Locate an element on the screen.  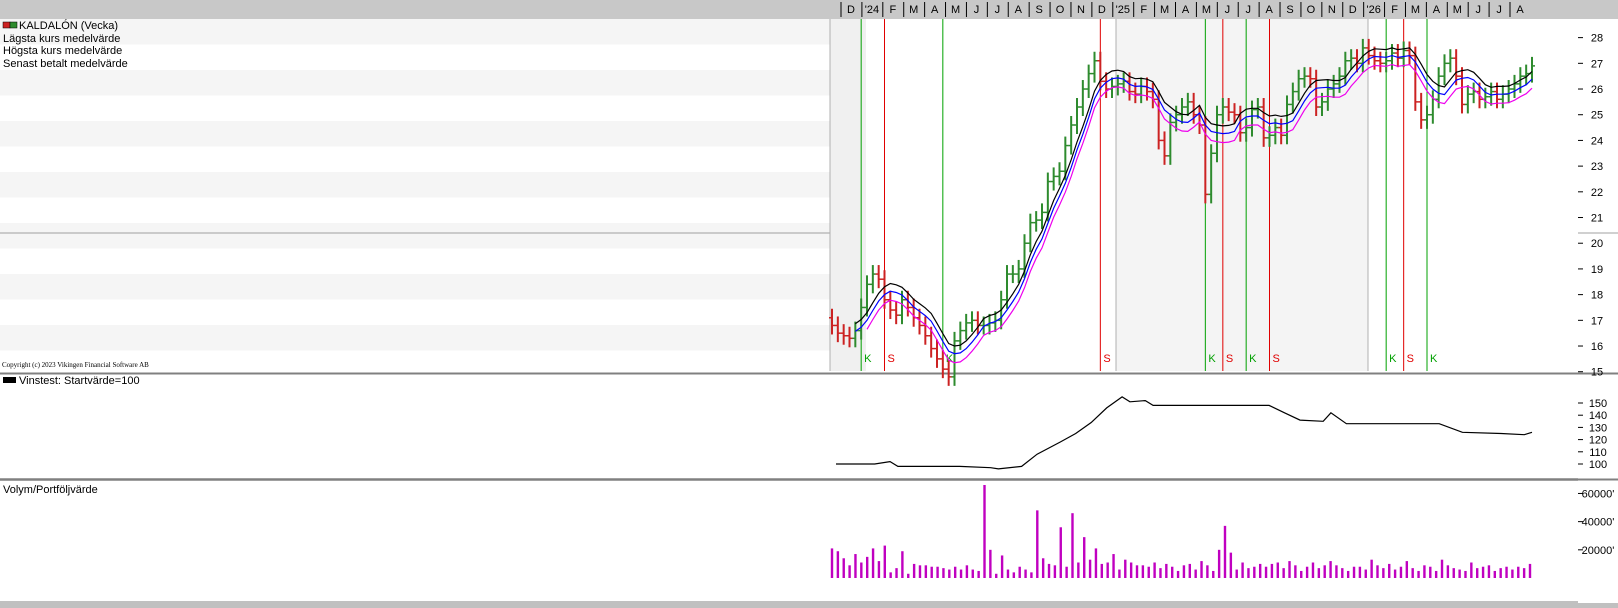
price-axis-label: 20 is located at coordinates (1597, 244).